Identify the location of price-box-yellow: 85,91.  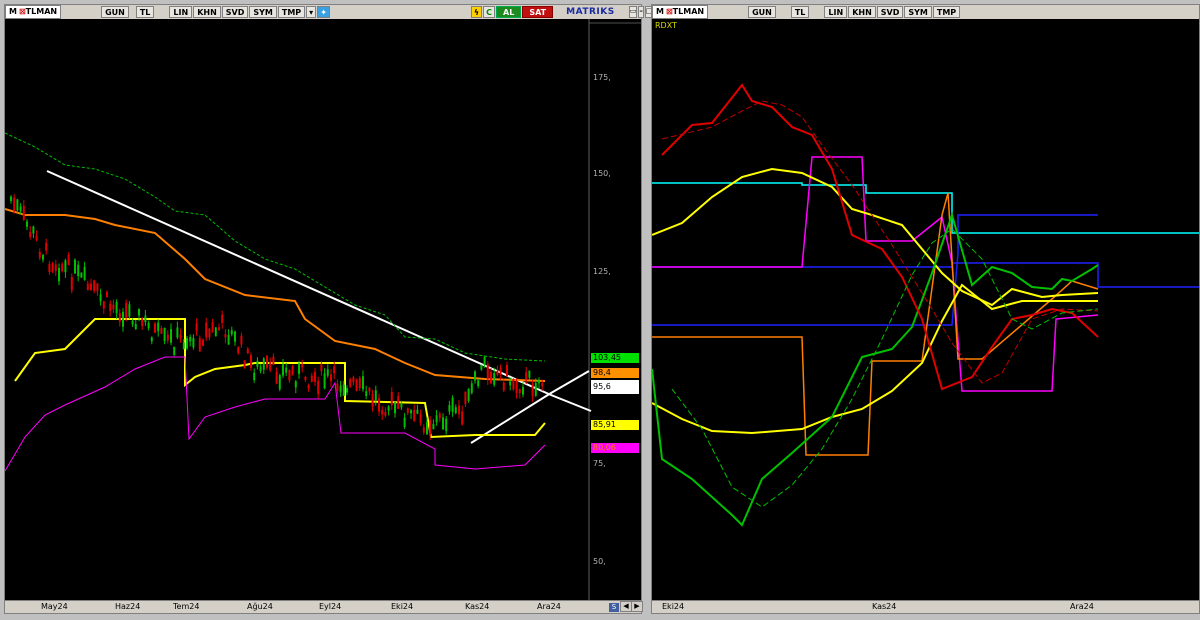
(615, 425).